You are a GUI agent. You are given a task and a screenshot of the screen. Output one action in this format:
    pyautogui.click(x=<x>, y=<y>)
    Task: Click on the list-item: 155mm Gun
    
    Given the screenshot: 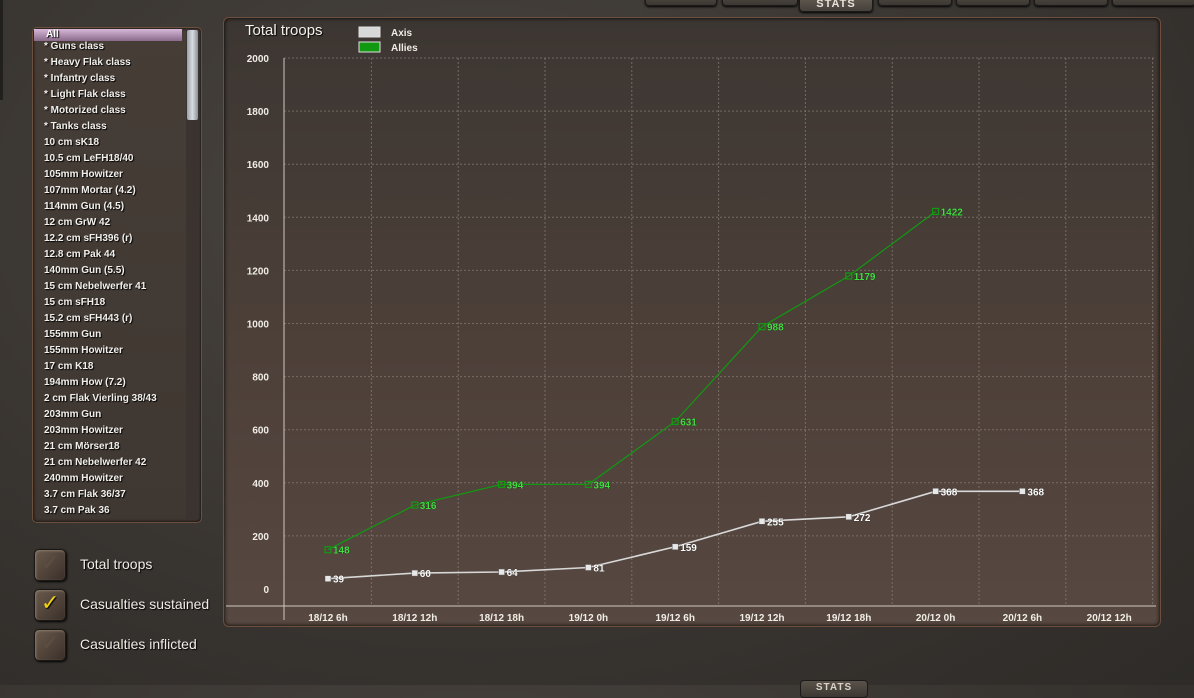 What is the action you would take?
    pyautogui.click(x=108, y=337)
    